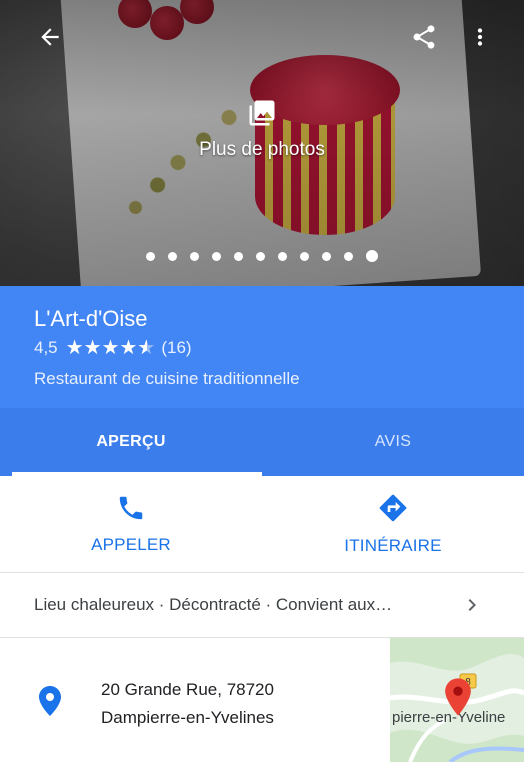  What do you see at coordinates (458, 697) in the screenshot?
I see `map-marker-icon` at bounding box center [458, 697].